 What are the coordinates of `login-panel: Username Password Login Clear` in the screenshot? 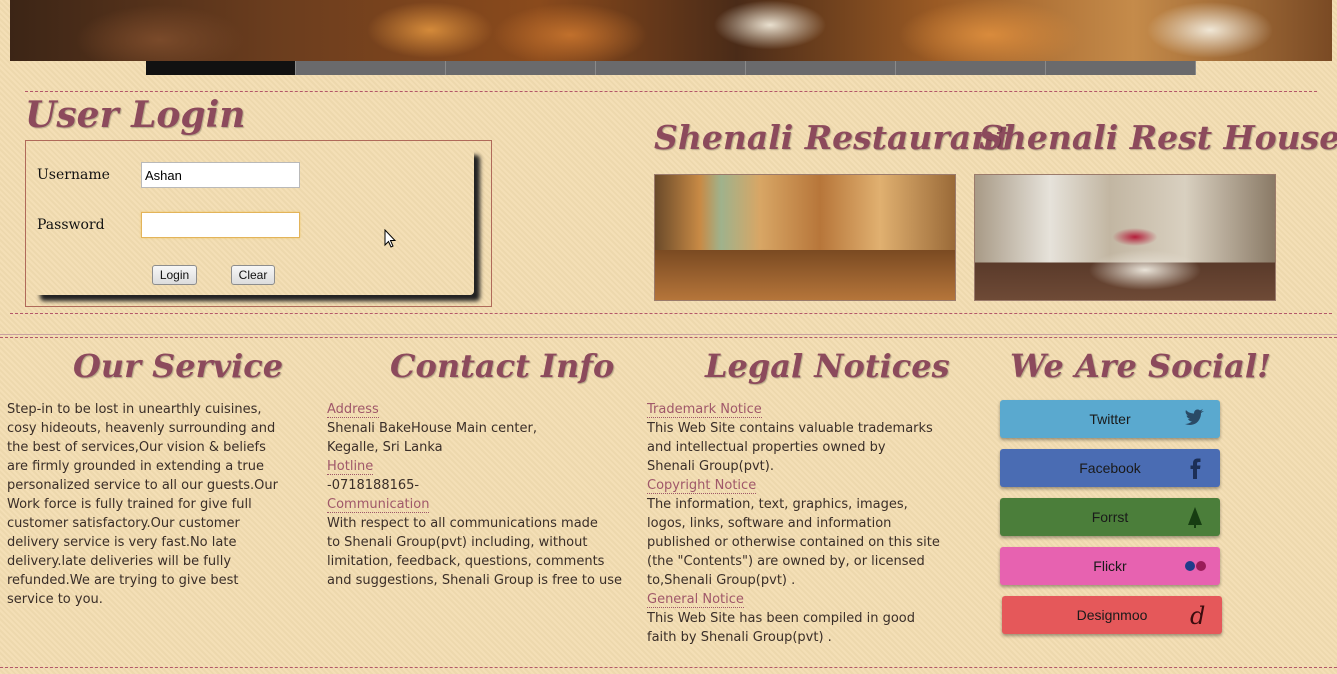 It's located at (258, 223).